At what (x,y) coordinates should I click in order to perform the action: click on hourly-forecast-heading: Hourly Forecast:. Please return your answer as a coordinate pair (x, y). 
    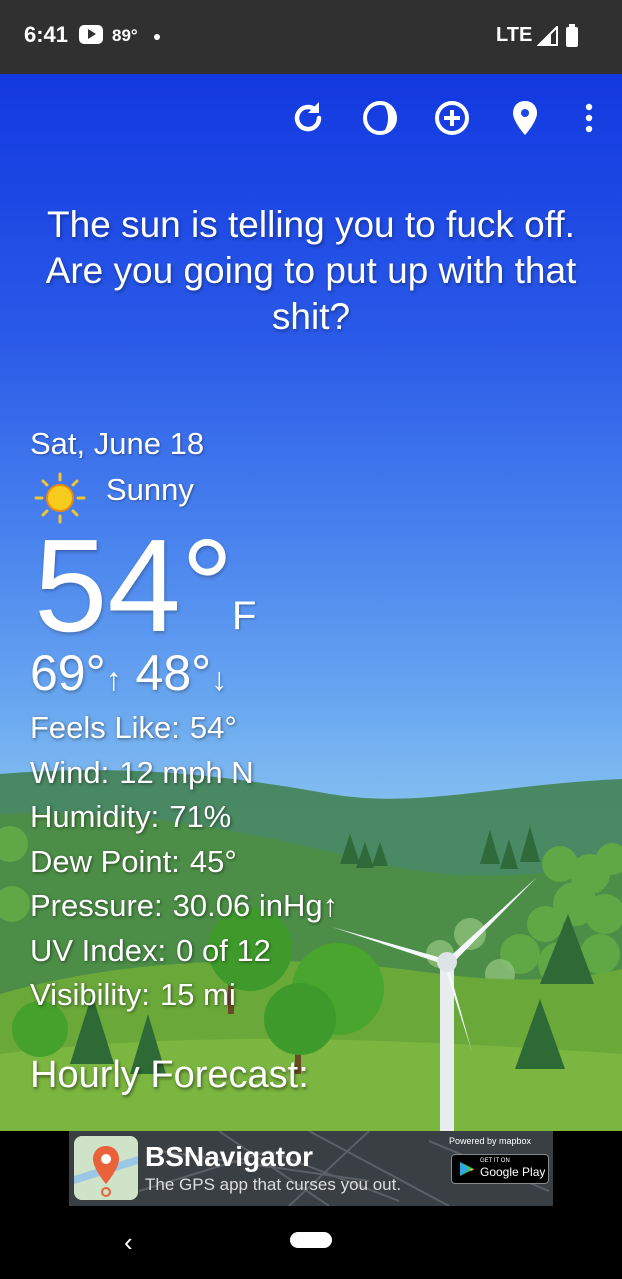
    Looking at the image, I should click on (169, 1075).